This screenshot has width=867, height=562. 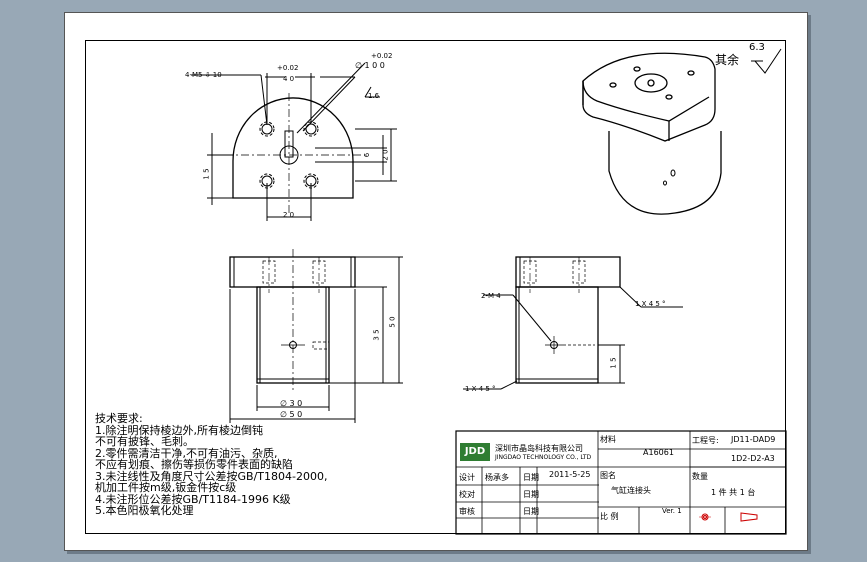 I want to click on design-label: 设计, so click(x=467, y=477).